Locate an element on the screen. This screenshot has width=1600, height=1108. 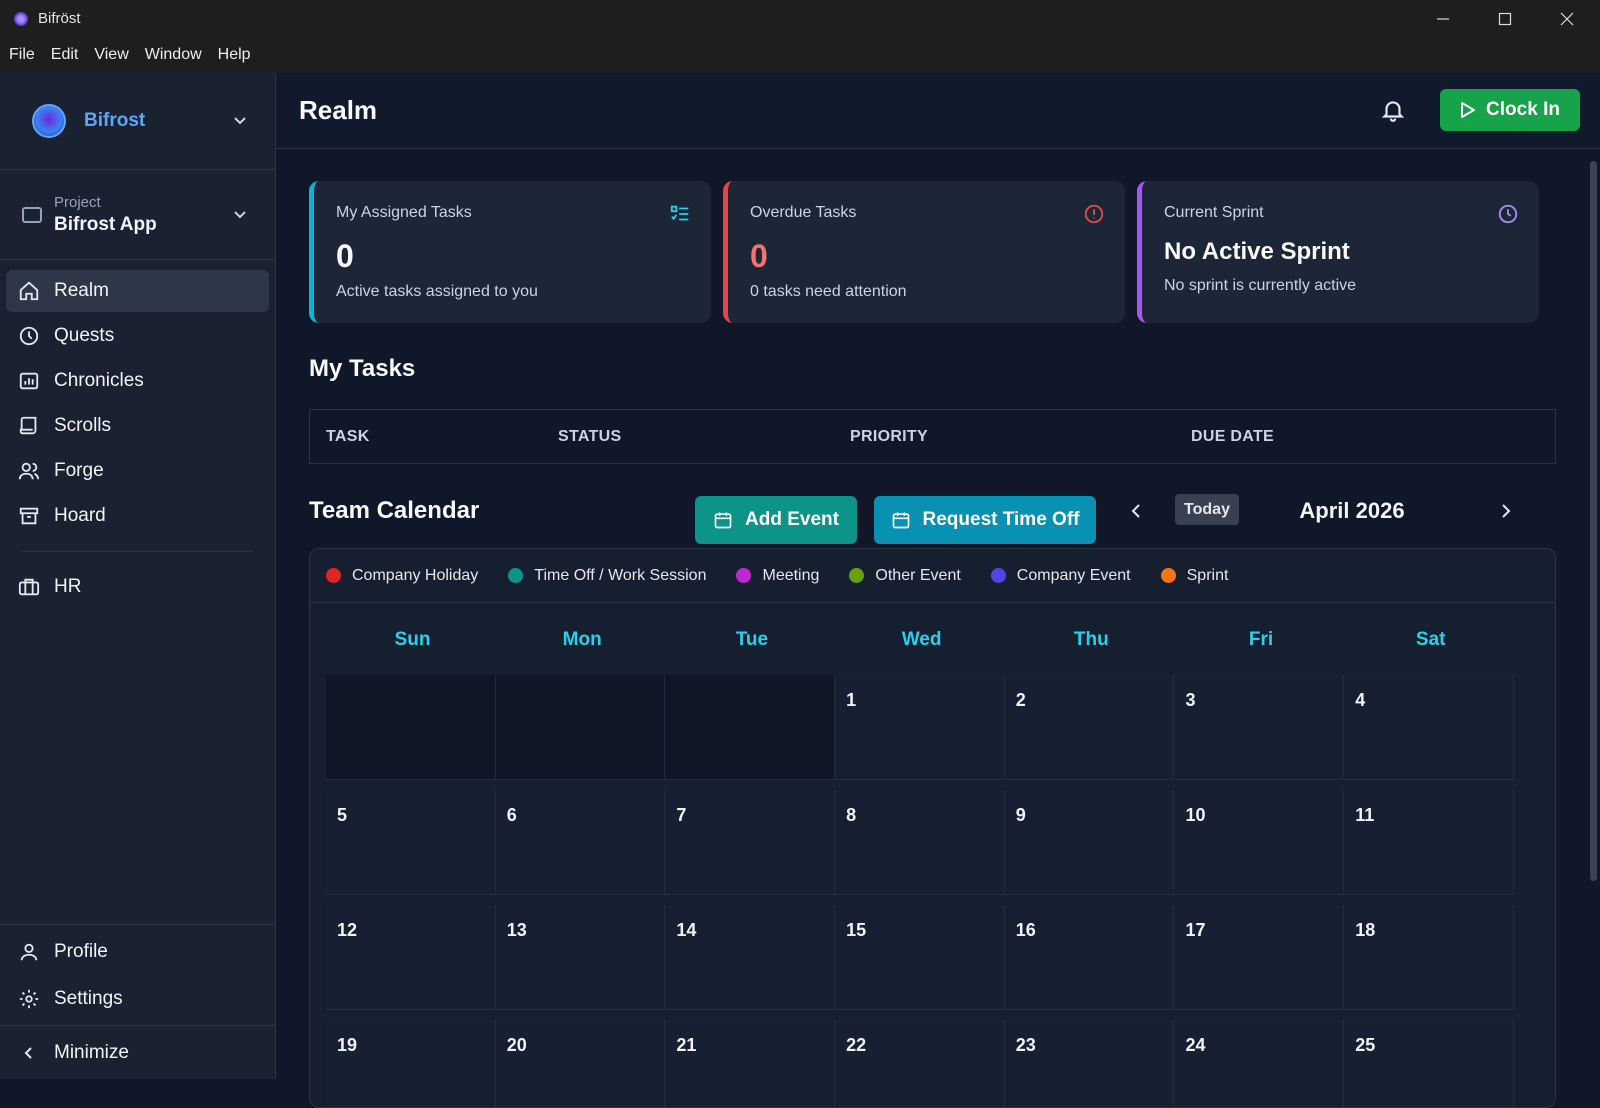
calendar-day-cell: 10 is located at coordinates (1259, 842).